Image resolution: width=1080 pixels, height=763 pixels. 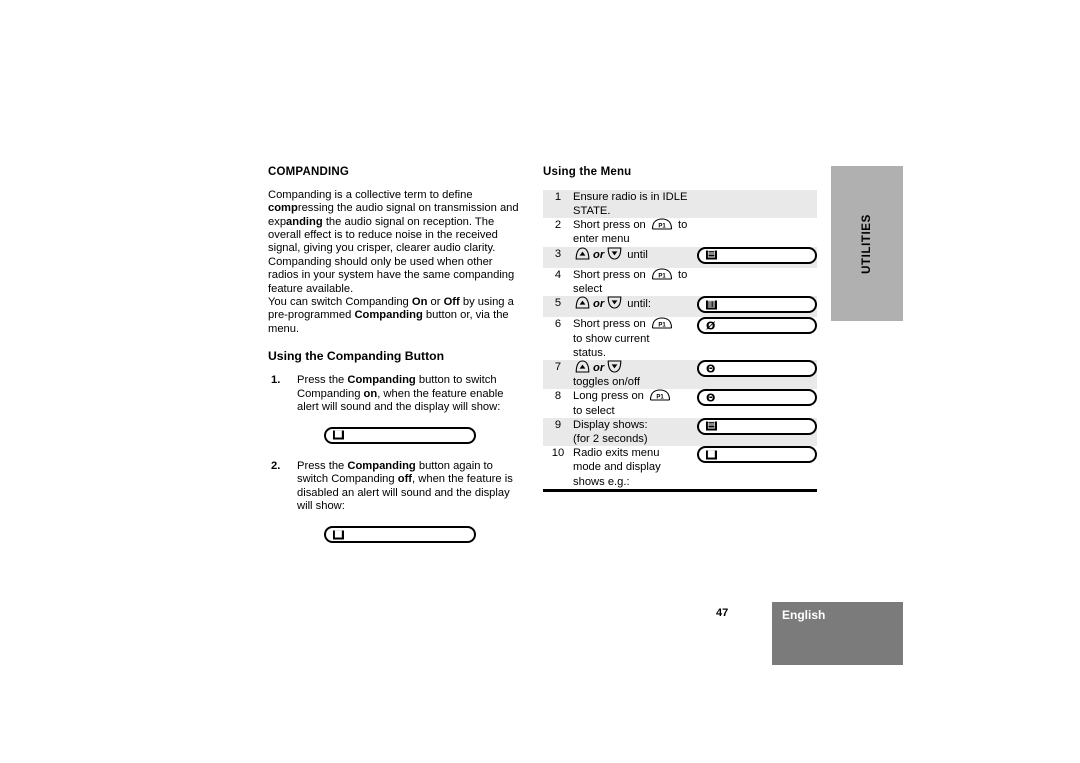 I want to click on emphasis-text: off, so click(x=405, y=479).